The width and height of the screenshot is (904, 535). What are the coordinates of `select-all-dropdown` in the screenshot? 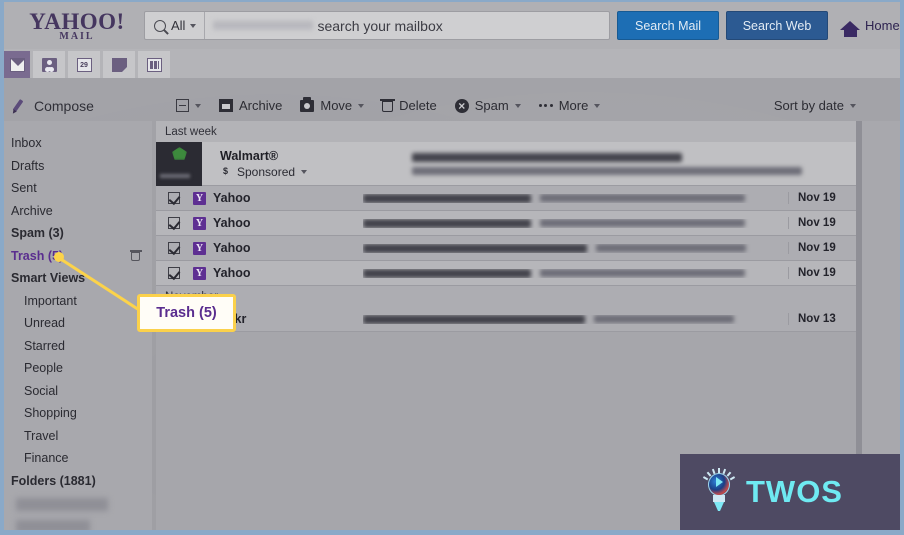 It's located at (188, 105).